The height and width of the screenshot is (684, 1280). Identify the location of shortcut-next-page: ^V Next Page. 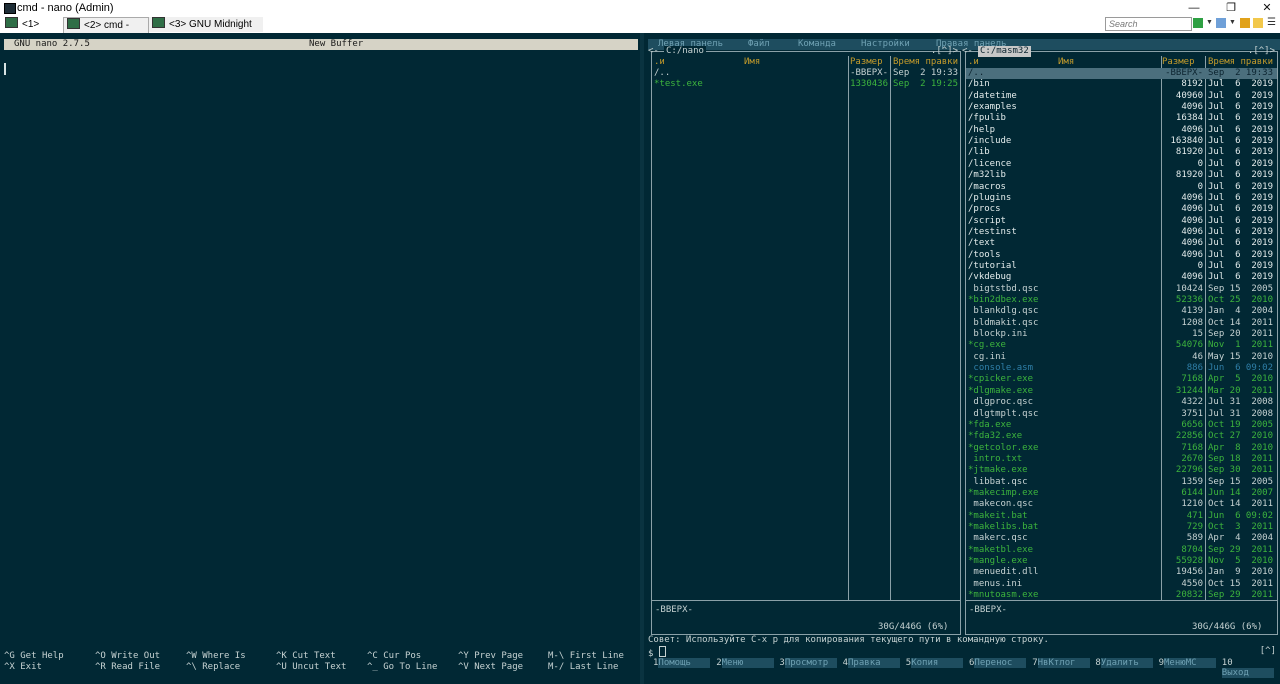
(490, 667).